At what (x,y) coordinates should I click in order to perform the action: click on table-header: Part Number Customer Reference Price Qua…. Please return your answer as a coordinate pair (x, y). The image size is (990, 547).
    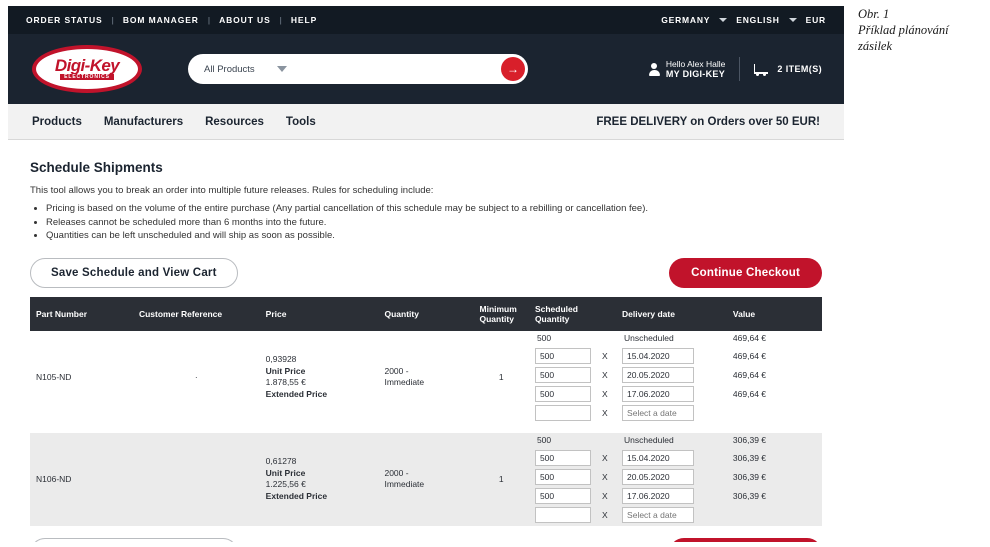
    Looking at the image, I should click on (426, 313).